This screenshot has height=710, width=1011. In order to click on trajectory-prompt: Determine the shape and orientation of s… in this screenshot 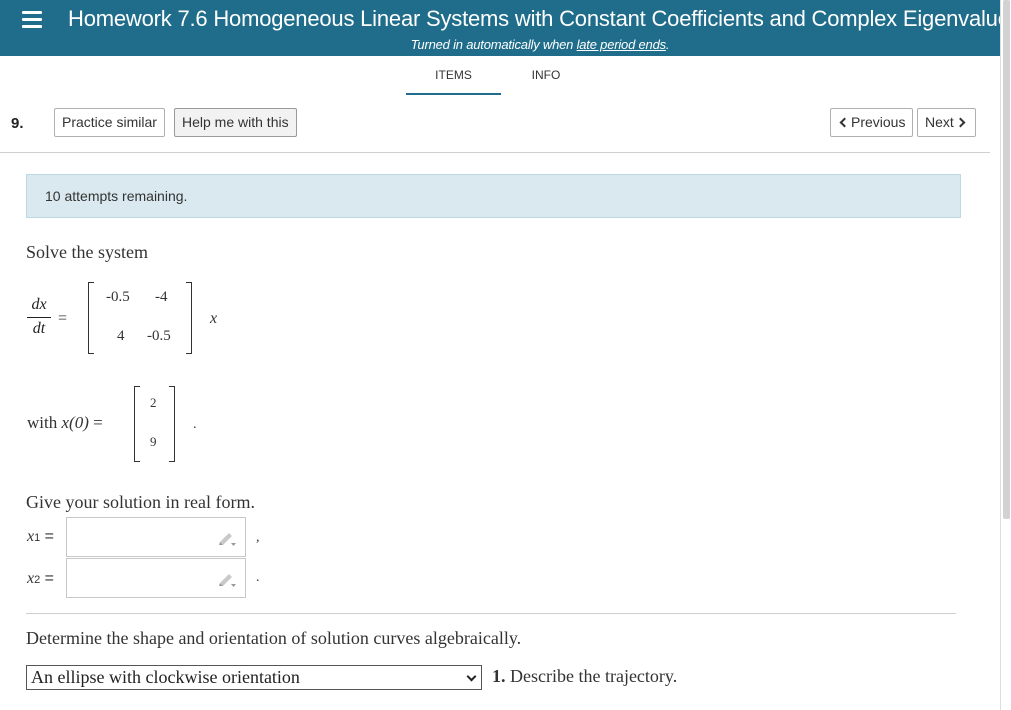, I will do `click(274, 638)`.